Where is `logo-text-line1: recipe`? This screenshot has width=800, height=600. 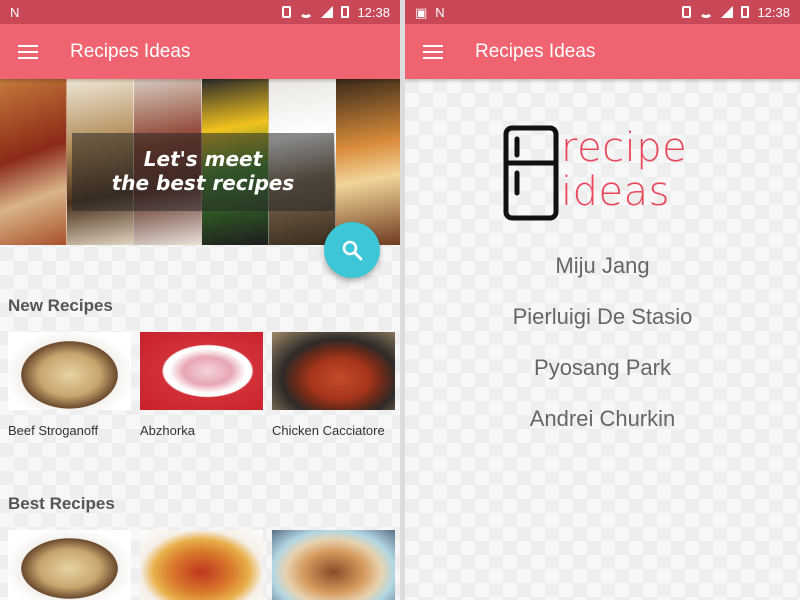
logo-text-line1: recipe is located at coordinates (624, 148).